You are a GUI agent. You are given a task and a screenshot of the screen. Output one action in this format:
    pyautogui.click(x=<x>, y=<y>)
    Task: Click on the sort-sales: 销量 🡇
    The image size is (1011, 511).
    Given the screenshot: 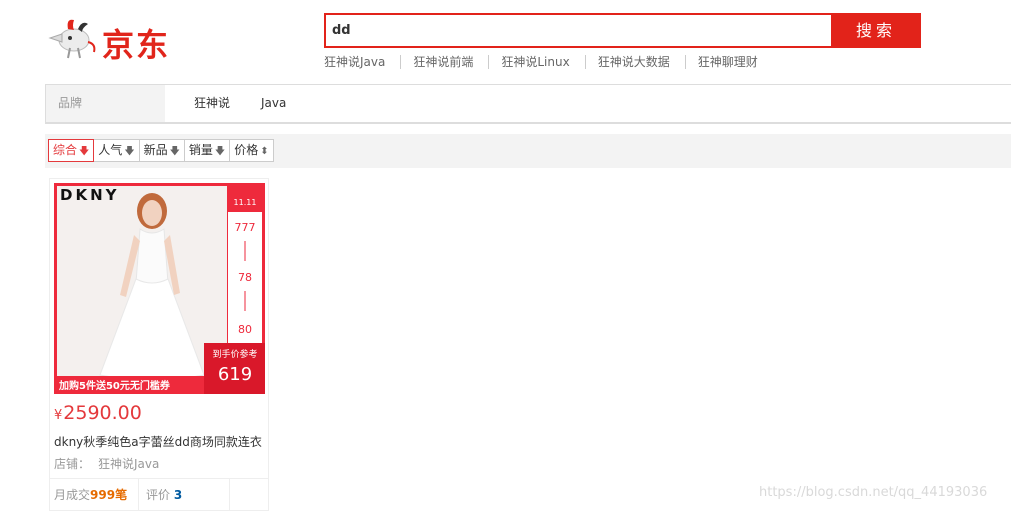 What is the action you would take?
    pyautogui.click(x=207, y=150)
    